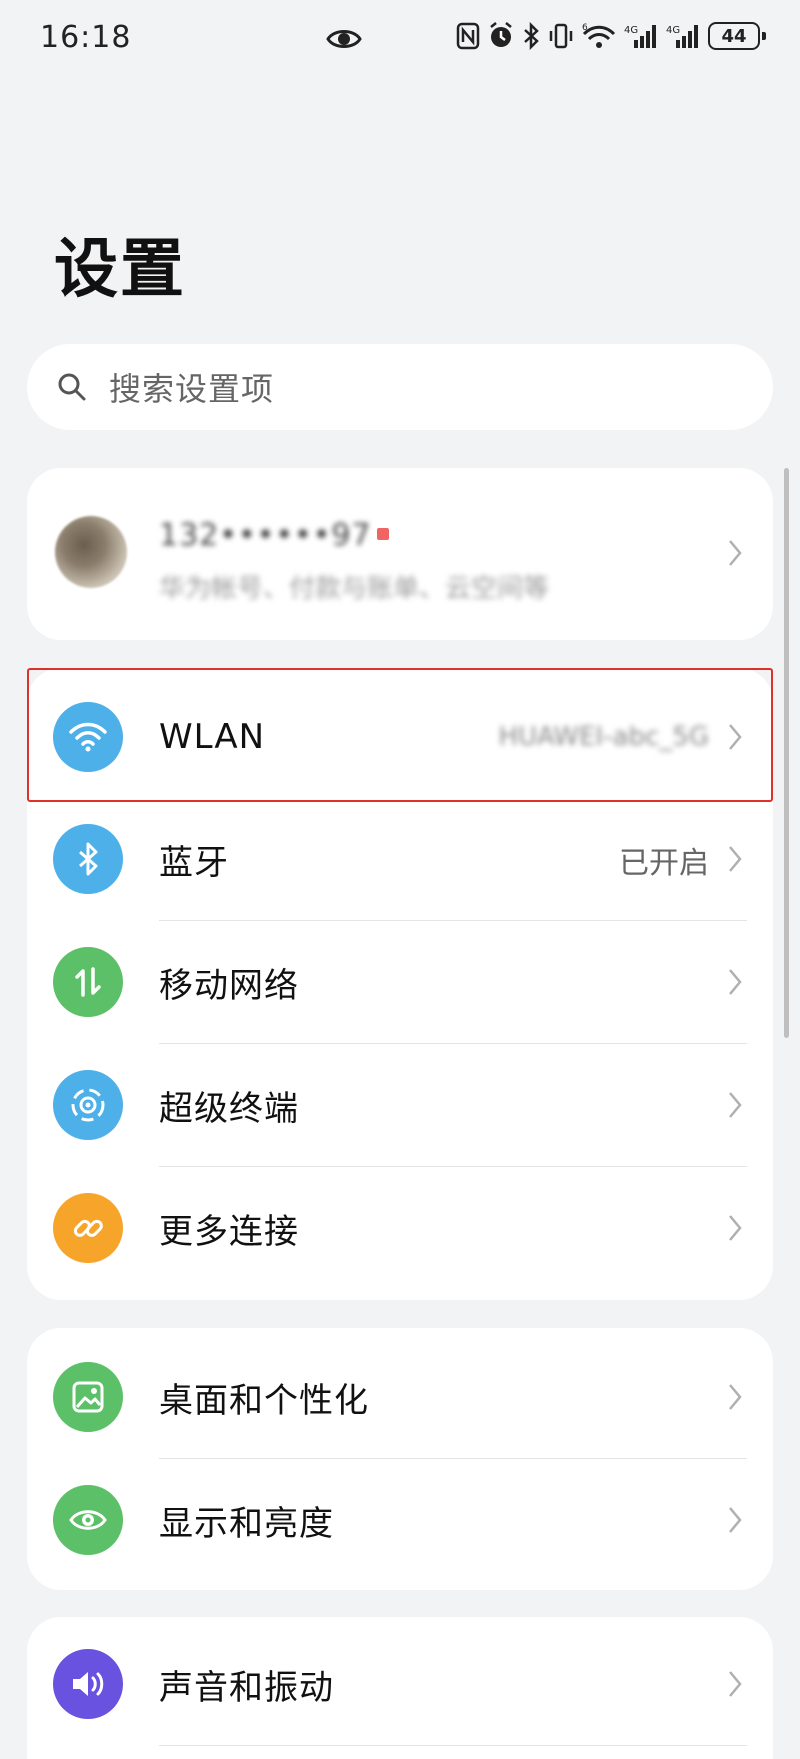 The width and height of the screenshot is (800, 1759). I want to click on status-time: 16:18, so click(86, 37).